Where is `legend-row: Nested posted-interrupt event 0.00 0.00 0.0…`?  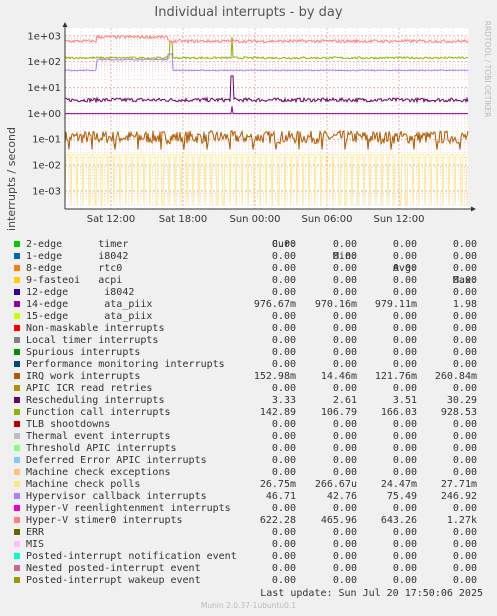 legend-row: Nested posted-interrupt event 0.00 0.00 0.0… is located at coordinates (248, 569).